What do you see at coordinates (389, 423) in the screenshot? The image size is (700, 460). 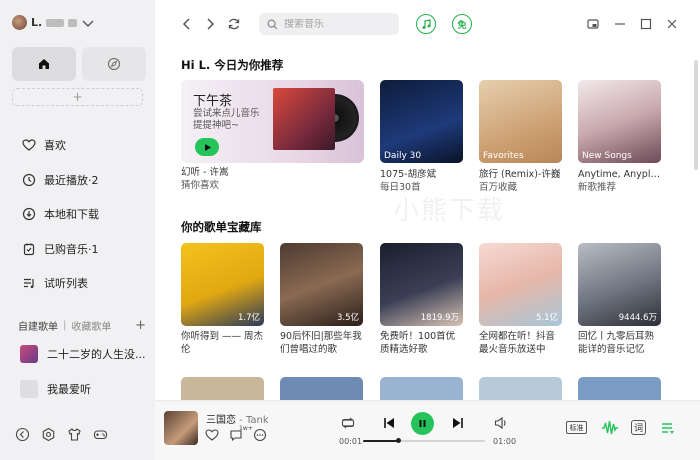 I see `previous-icon` at bounding box center [389, 423].